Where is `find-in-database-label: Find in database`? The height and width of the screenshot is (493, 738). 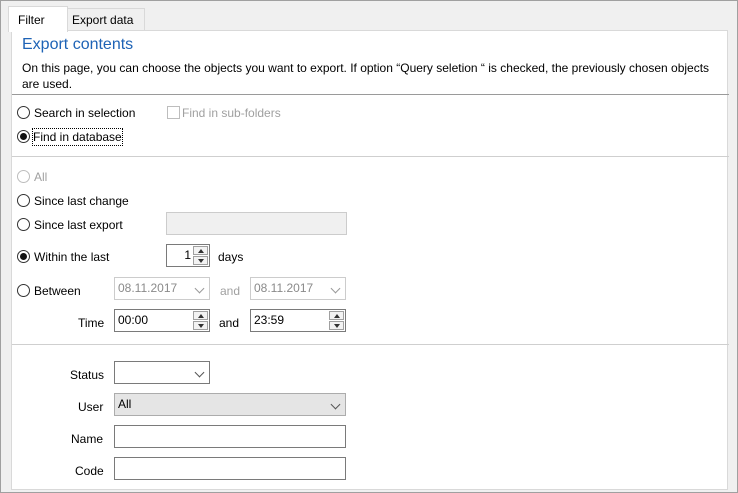 find-in-database-label: Find in database is located at coordinates (77, 137).